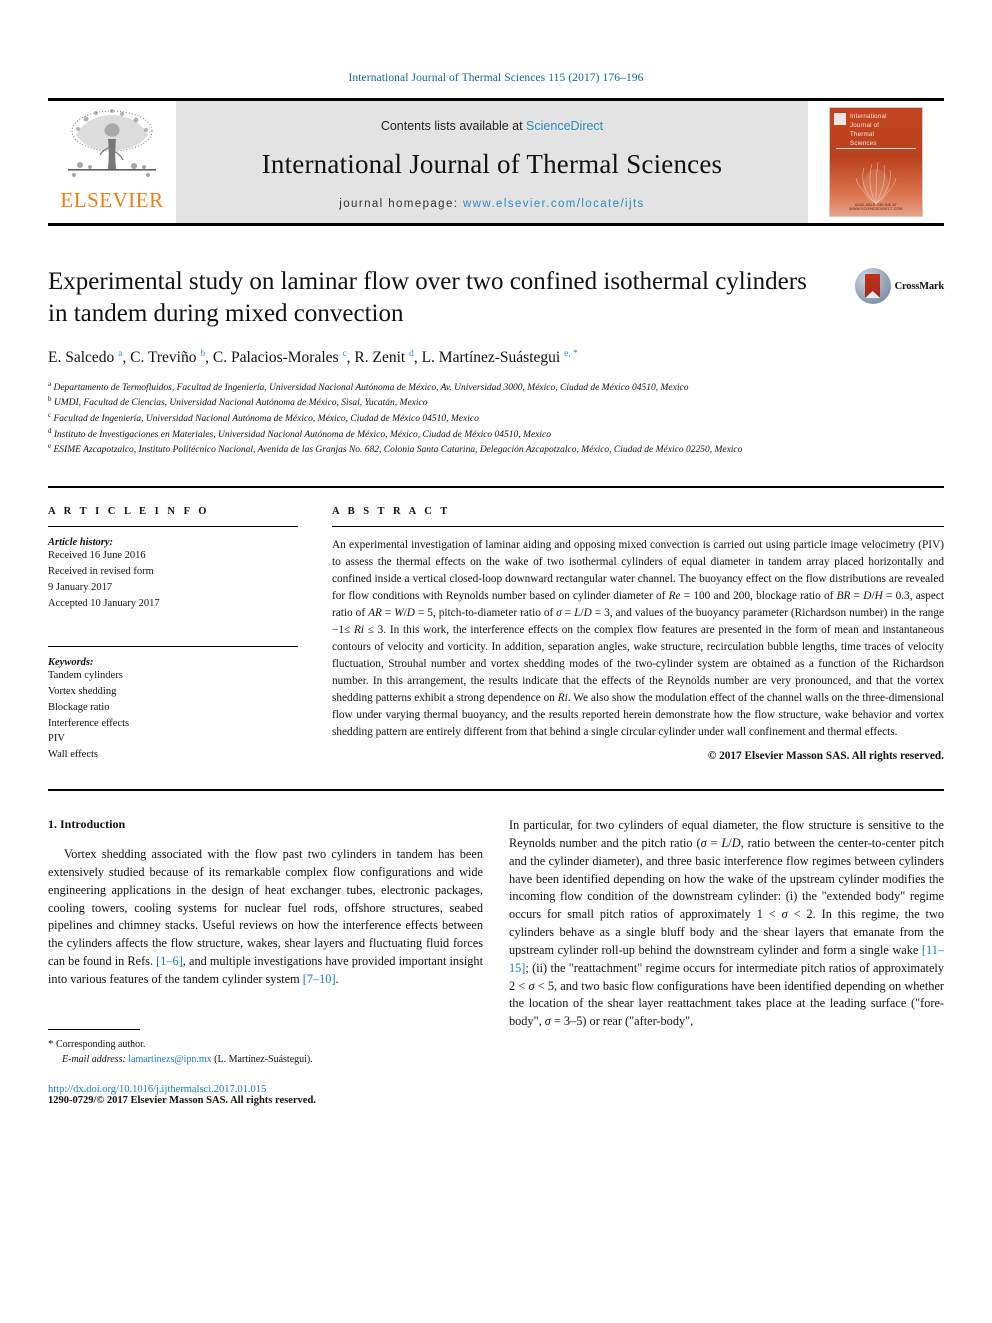 The height and width of the screenshot is (1323, 992). What do you see at coordinates (173, 527) in the screenshot?
I see `article-info-rule` at bounding box center [173, 527].